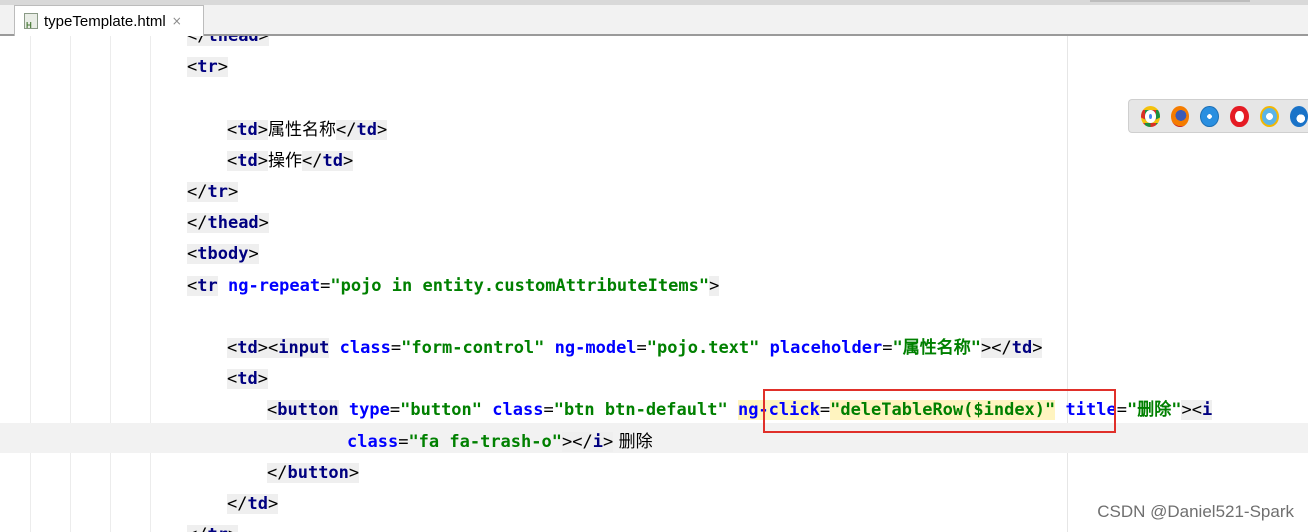  I want to click on tab-type-template: typeTemplate.html ×, so click(109, 20).